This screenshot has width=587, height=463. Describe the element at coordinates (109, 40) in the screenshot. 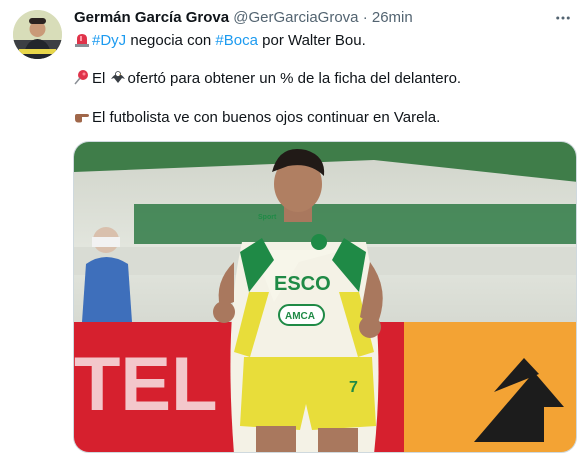

I see `hashtag-dyj: #DyJ` at that location.